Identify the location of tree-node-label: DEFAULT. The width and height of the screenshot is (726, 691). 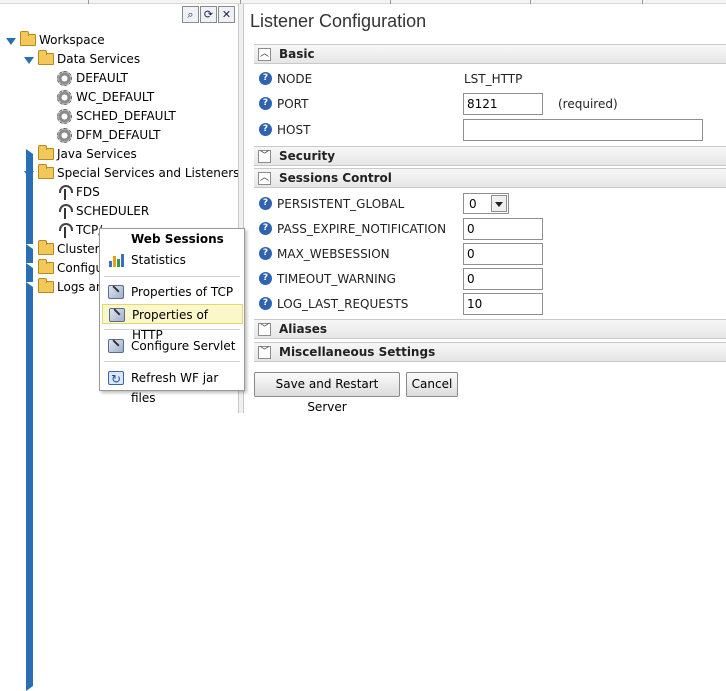
(102, 78).